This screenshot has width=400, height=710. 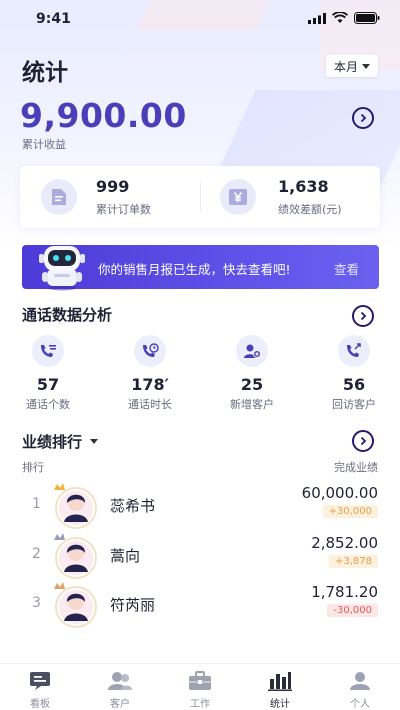 What do you see at coordinates (48, 404) in the screenshot?
I see `call-count-label: 通话个数` at bounding box center [48, 404].